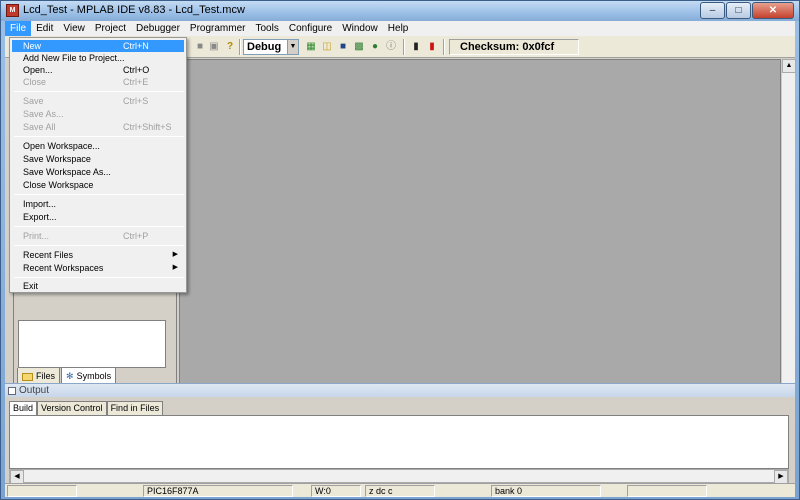  What do you see at coordinates (343, 47) in the screenshot?
I see `save-disk-icon: ■` at bounding box center [343, 47].